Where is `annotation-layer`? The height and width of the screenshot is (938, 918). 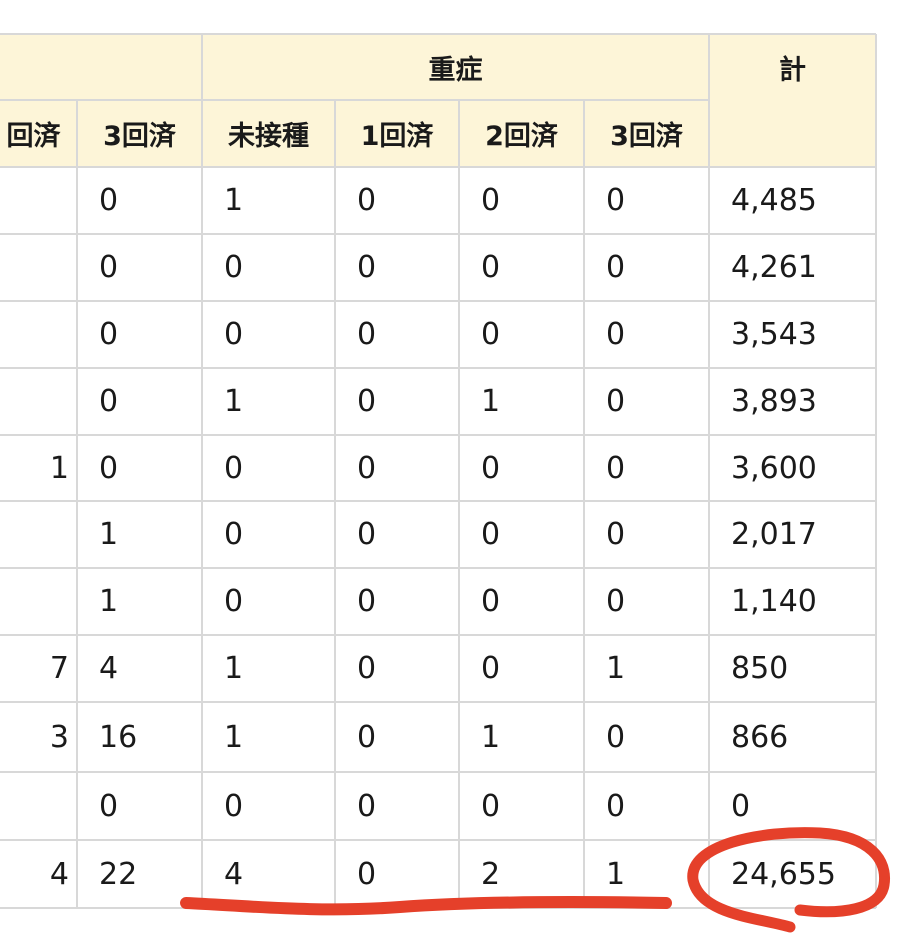
annotation-layer is located at coordinates (535, 880).